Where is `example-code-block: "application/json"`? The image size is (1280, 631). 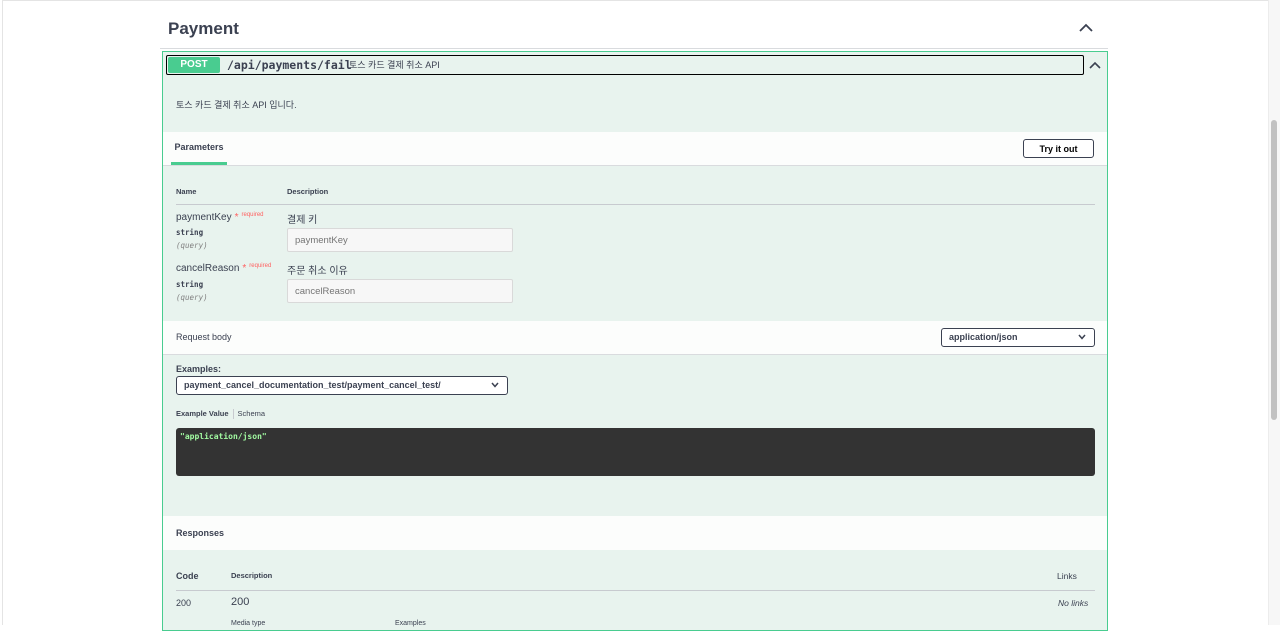
example-code-block: "application/json" is located at coordinates (635, 452).